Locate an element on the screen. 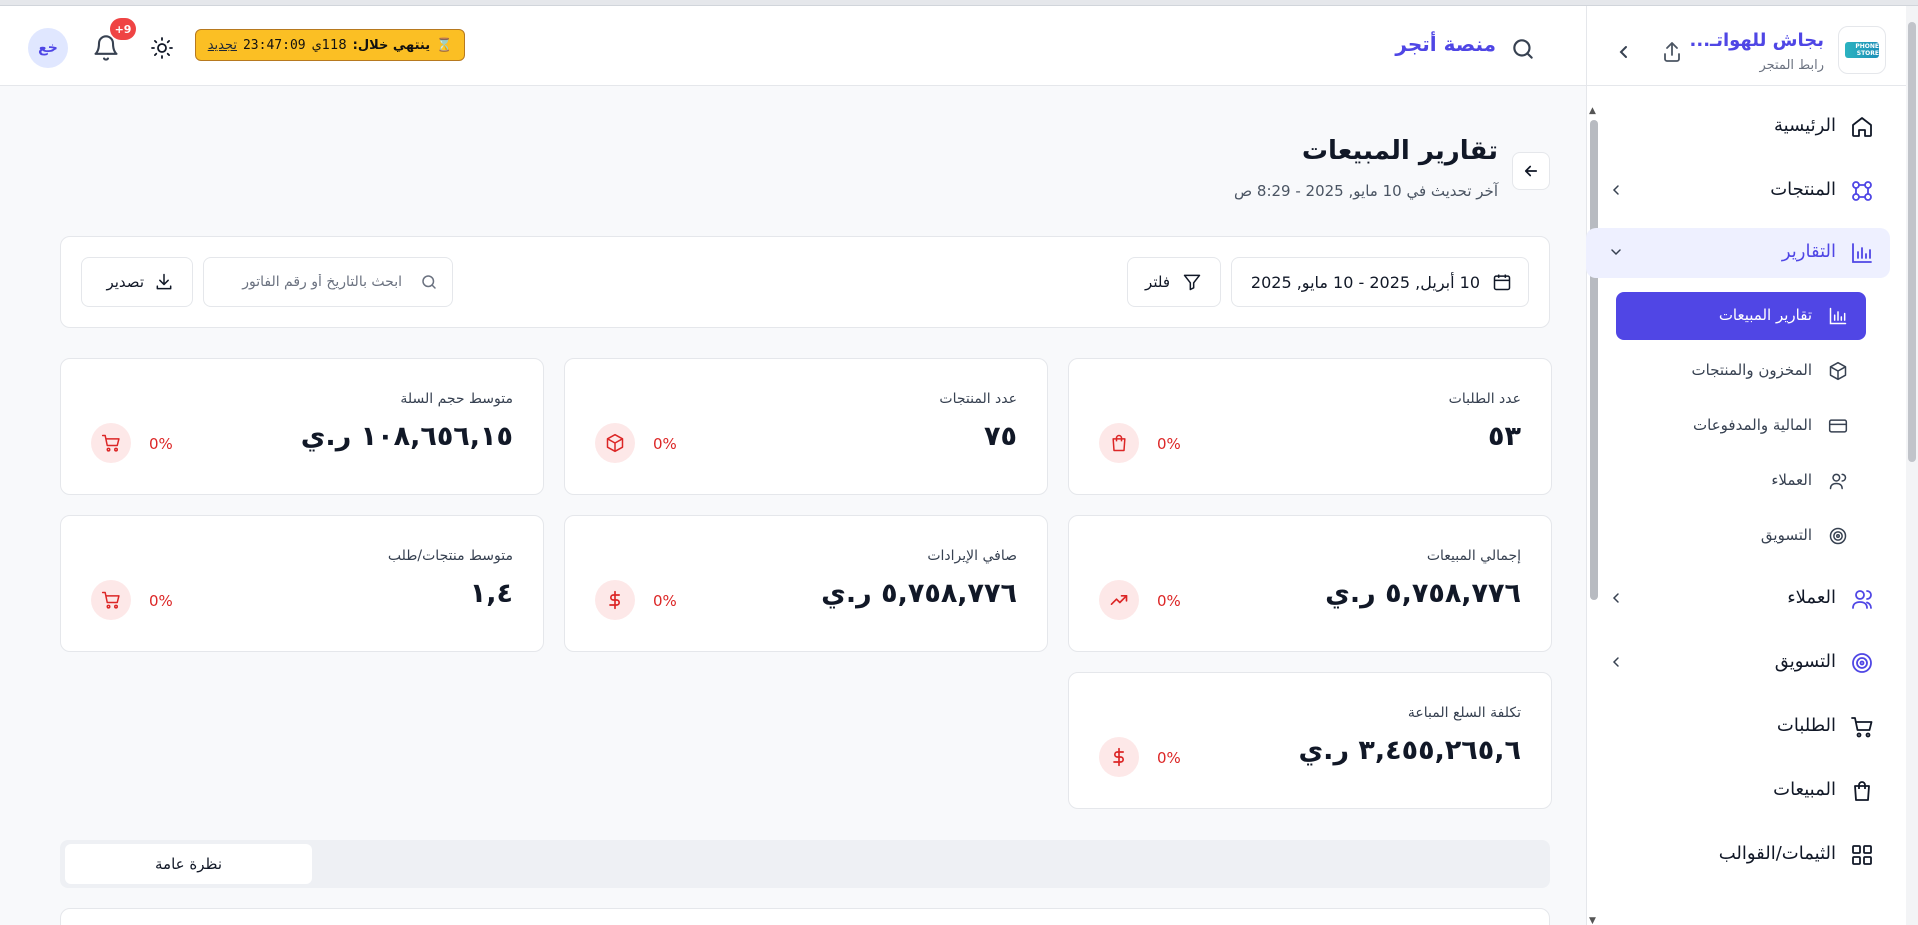  invoice-search-input is located at coordinates (309, 282).